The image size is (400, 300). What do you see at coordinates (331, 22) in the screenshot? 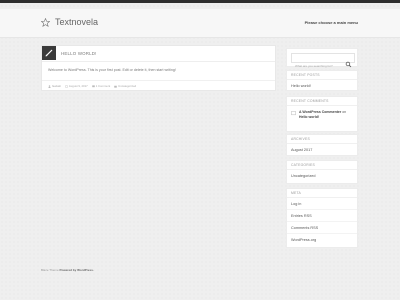
I see `main-menu-placeholder: Please choose a main menu` at bounding box center [331, 22].